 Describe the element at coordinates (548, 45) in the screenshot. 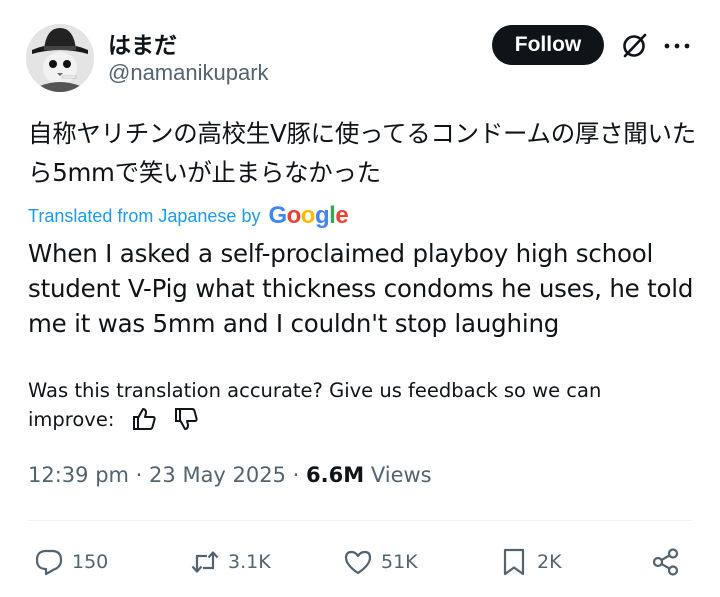

I see `follow-button: Follow` at that location.